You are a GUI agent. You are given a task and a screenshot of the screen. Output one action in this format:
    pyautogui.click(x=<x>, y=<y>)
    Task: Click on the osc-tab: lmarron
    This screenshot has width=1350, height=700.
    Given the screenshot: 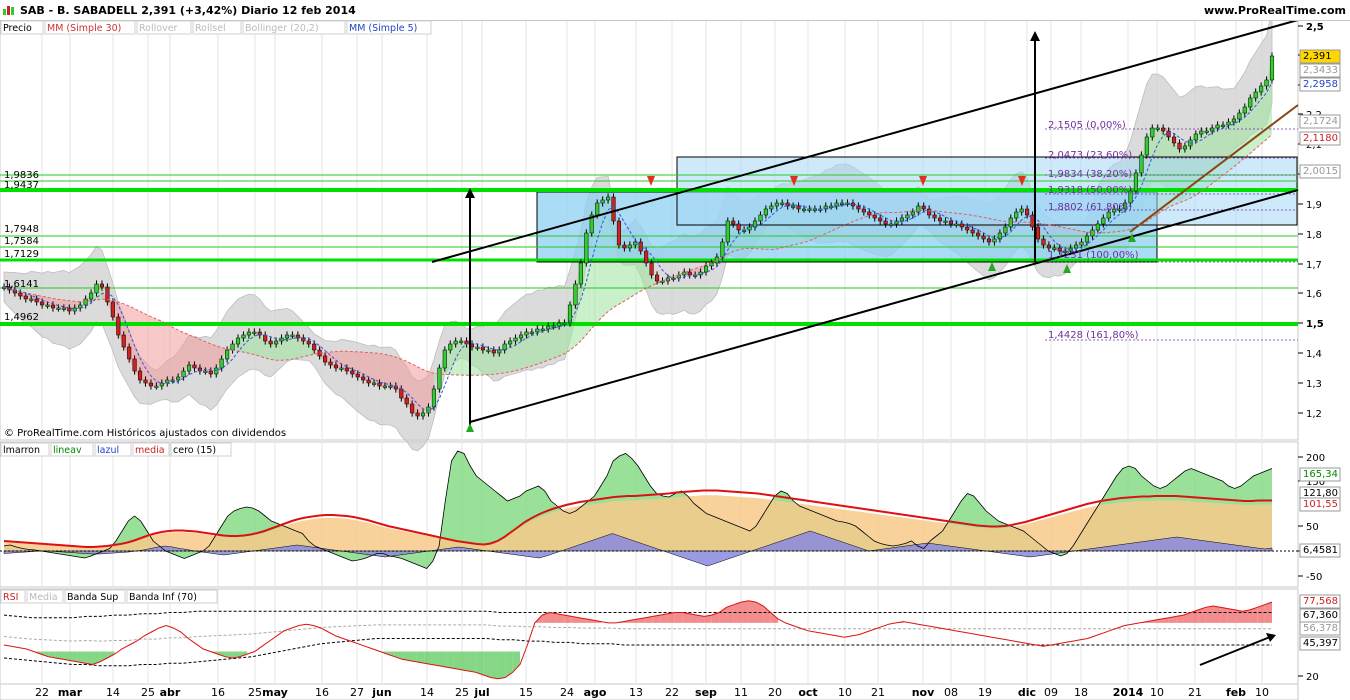 What is the action you would take?
    pyautogui.click(x=21, y=450)
    